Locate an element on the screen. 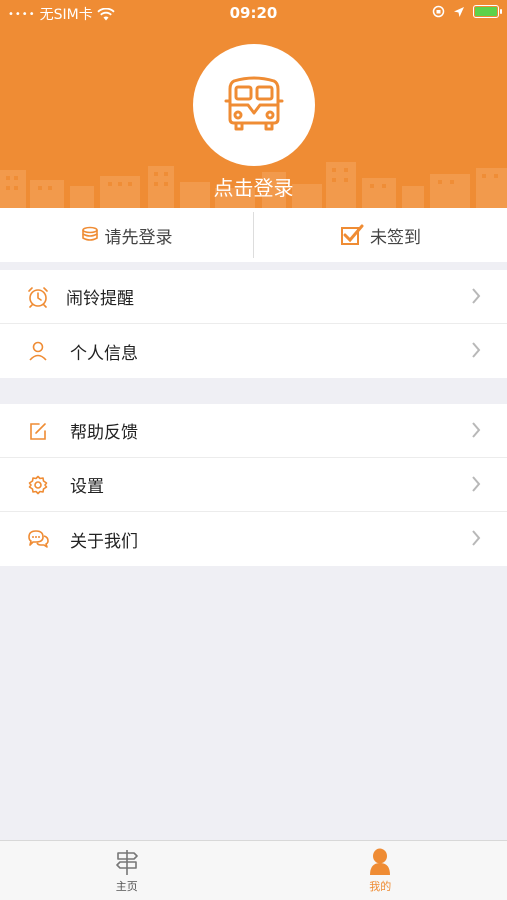  menu-item-label: 闹铃提醒 is located at coordinates (100, 299).